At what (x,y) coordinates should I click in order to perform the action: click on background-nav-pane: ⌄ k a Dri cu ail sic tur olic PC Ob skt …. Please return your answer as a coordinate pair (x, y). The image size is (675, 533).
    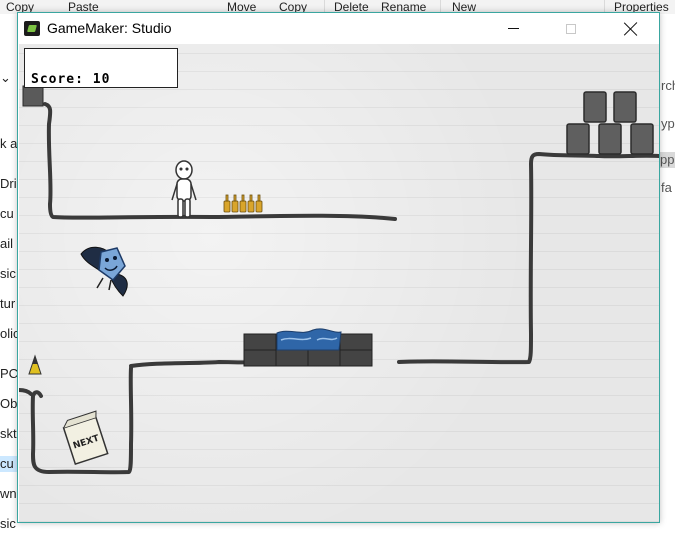
    Looking at the image, I should click on (9, 273).